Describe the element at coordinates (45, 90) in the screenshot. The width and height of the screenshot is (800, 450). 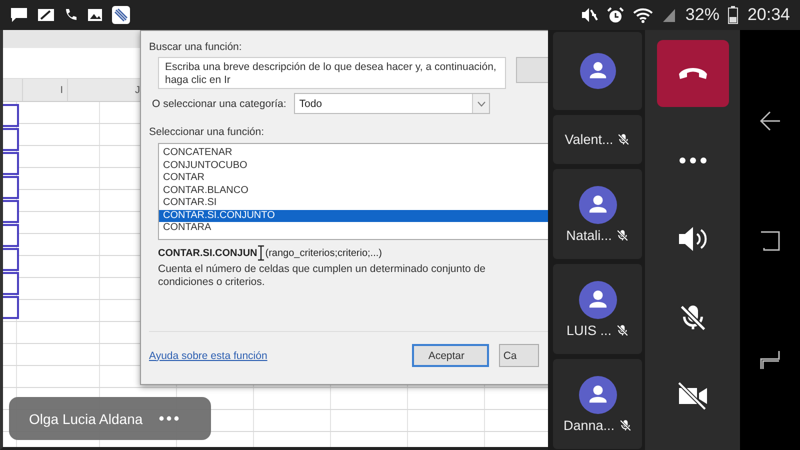
I see `column-header: I` at that location.